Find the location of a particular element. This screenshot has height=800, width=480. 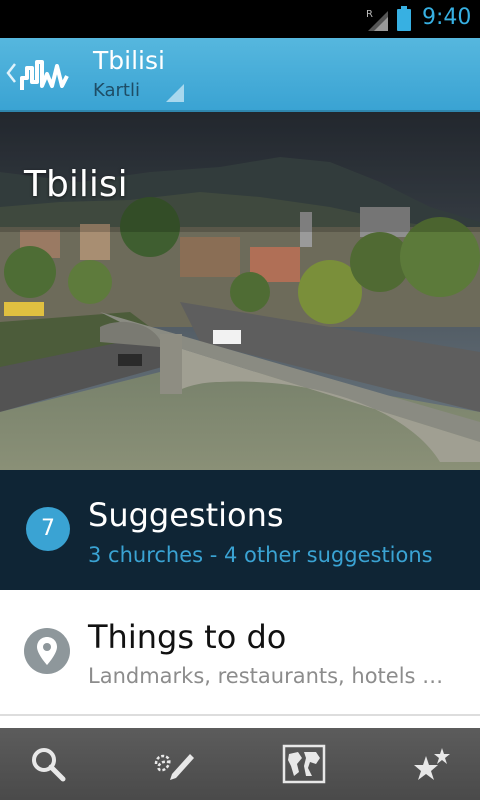

hero-title: Tbilisi is located at coordinates (76, 184).